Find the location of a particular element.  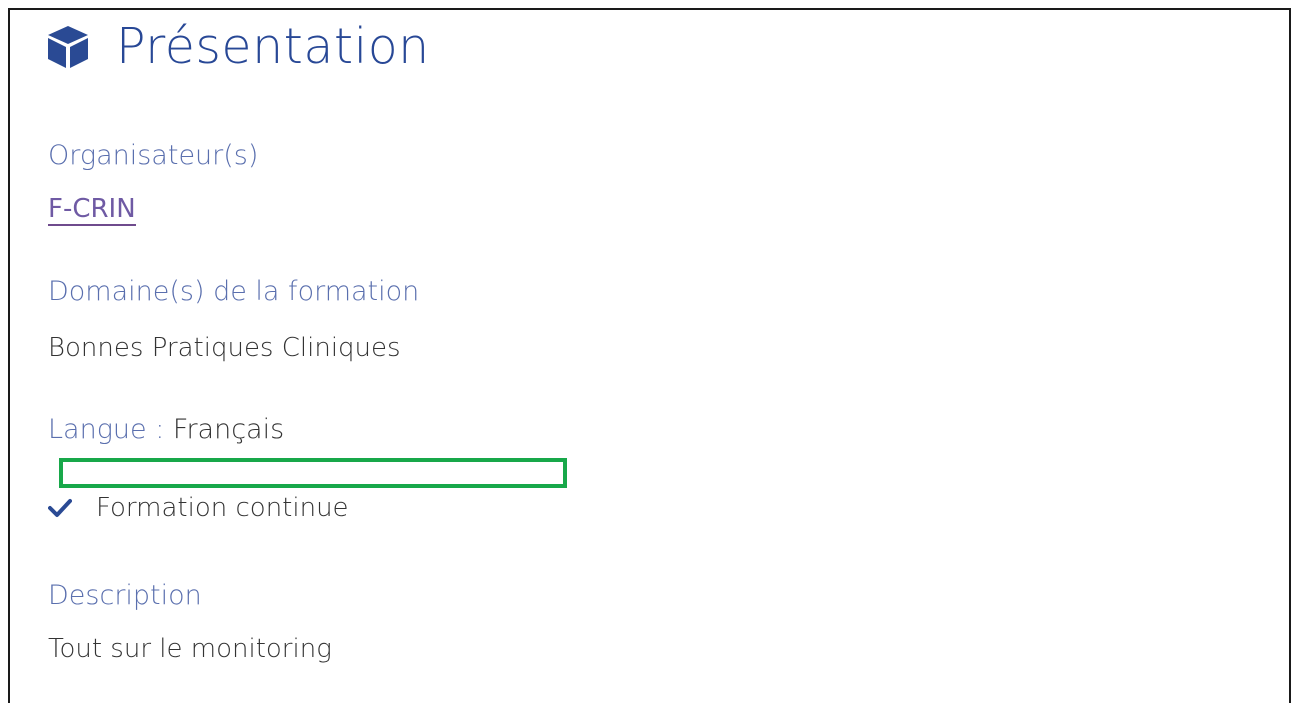

panel-header: Présentation is located at coordinates (237, 46).